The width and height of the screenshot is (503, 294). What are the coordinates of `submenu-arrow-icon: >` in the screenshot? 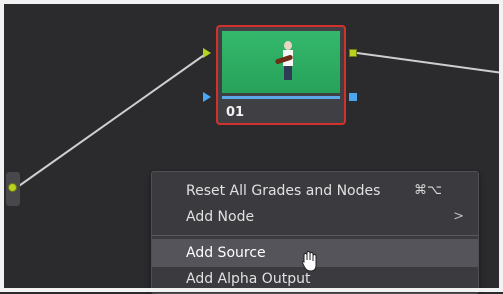 It's located at (458, 216).